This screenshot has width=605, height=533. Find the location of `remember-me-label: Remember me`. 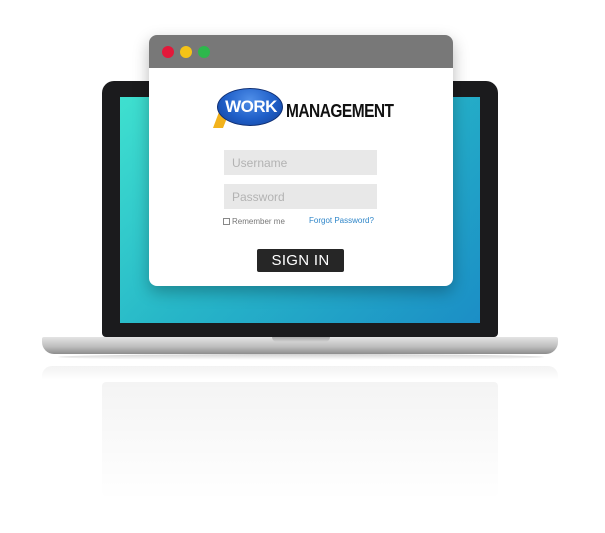

remember-me-label: Remember me is located at coordinates (258, 221).